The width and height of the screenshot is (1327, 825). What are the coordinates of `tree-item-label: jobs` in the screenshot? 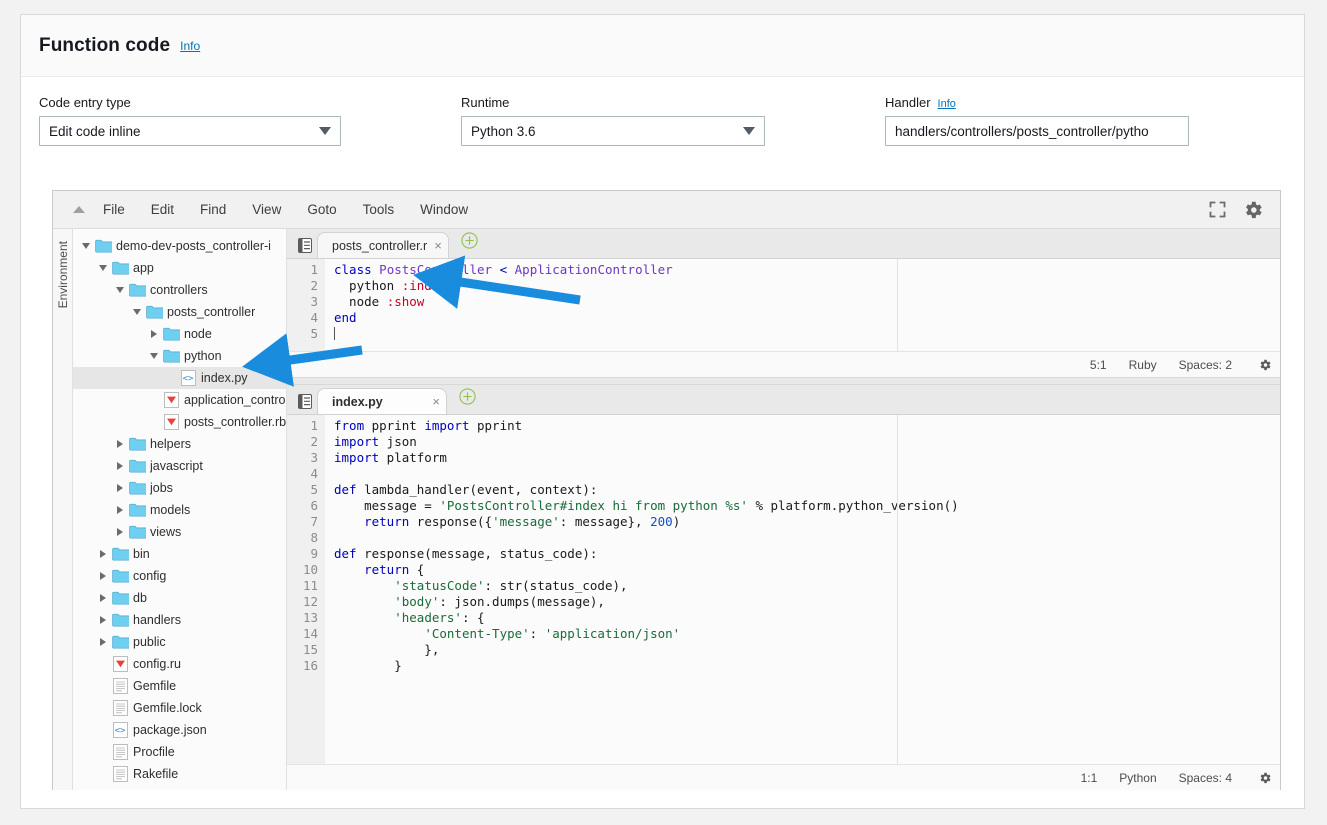 It's located at (161, 488).